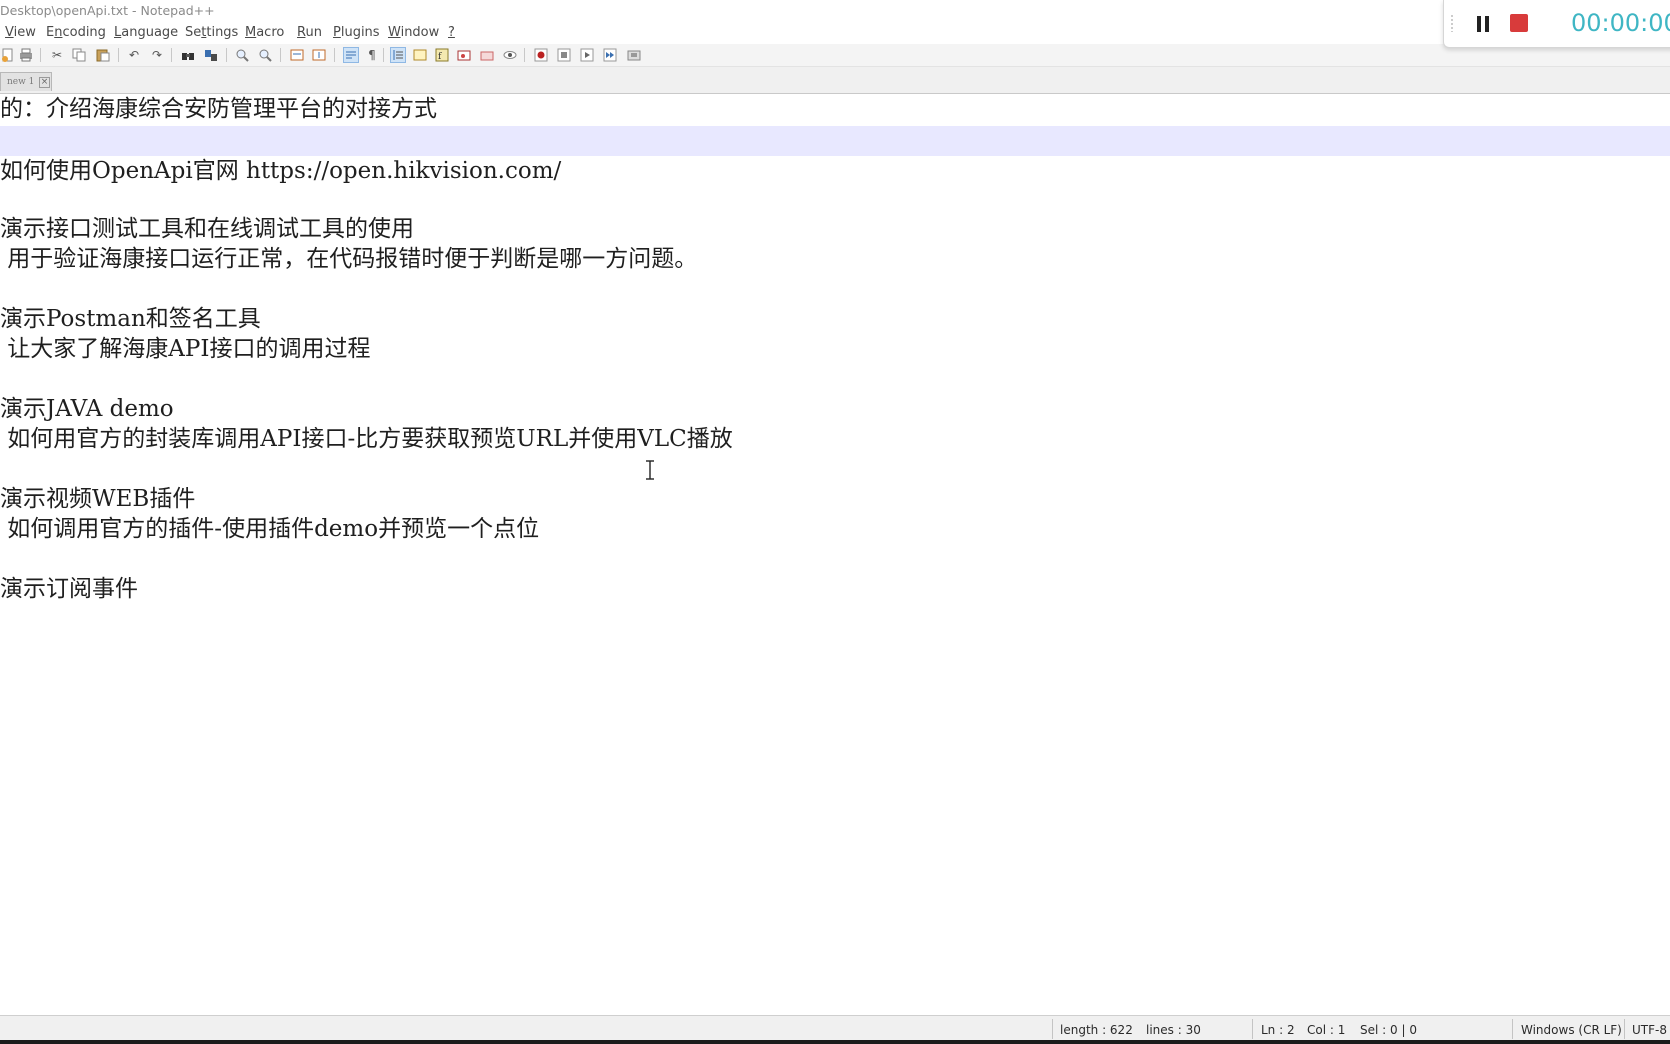 The height and width of the screenshot is (1044, 1670). Describe the element at coordinates (265, 55) in the screenshot. I see `zoom-out-icon` at that location.